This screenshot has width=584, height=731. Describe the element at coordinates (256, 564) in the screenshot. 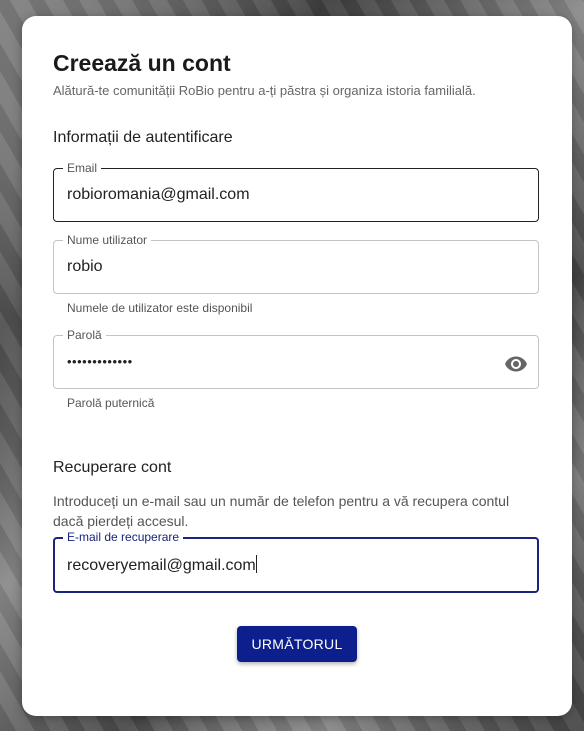

I see `text-caret` at that location.